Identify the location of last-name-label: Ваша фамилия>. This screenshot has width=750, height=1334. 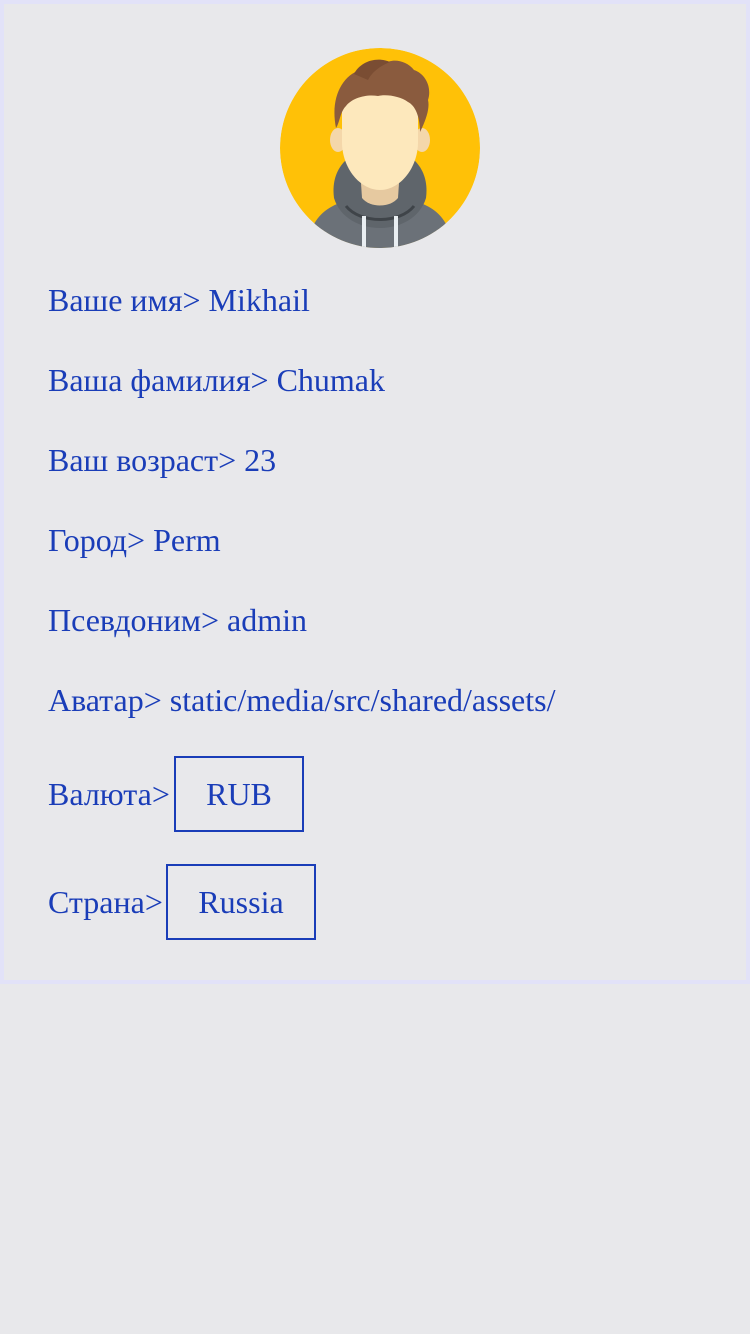
(158, 380).